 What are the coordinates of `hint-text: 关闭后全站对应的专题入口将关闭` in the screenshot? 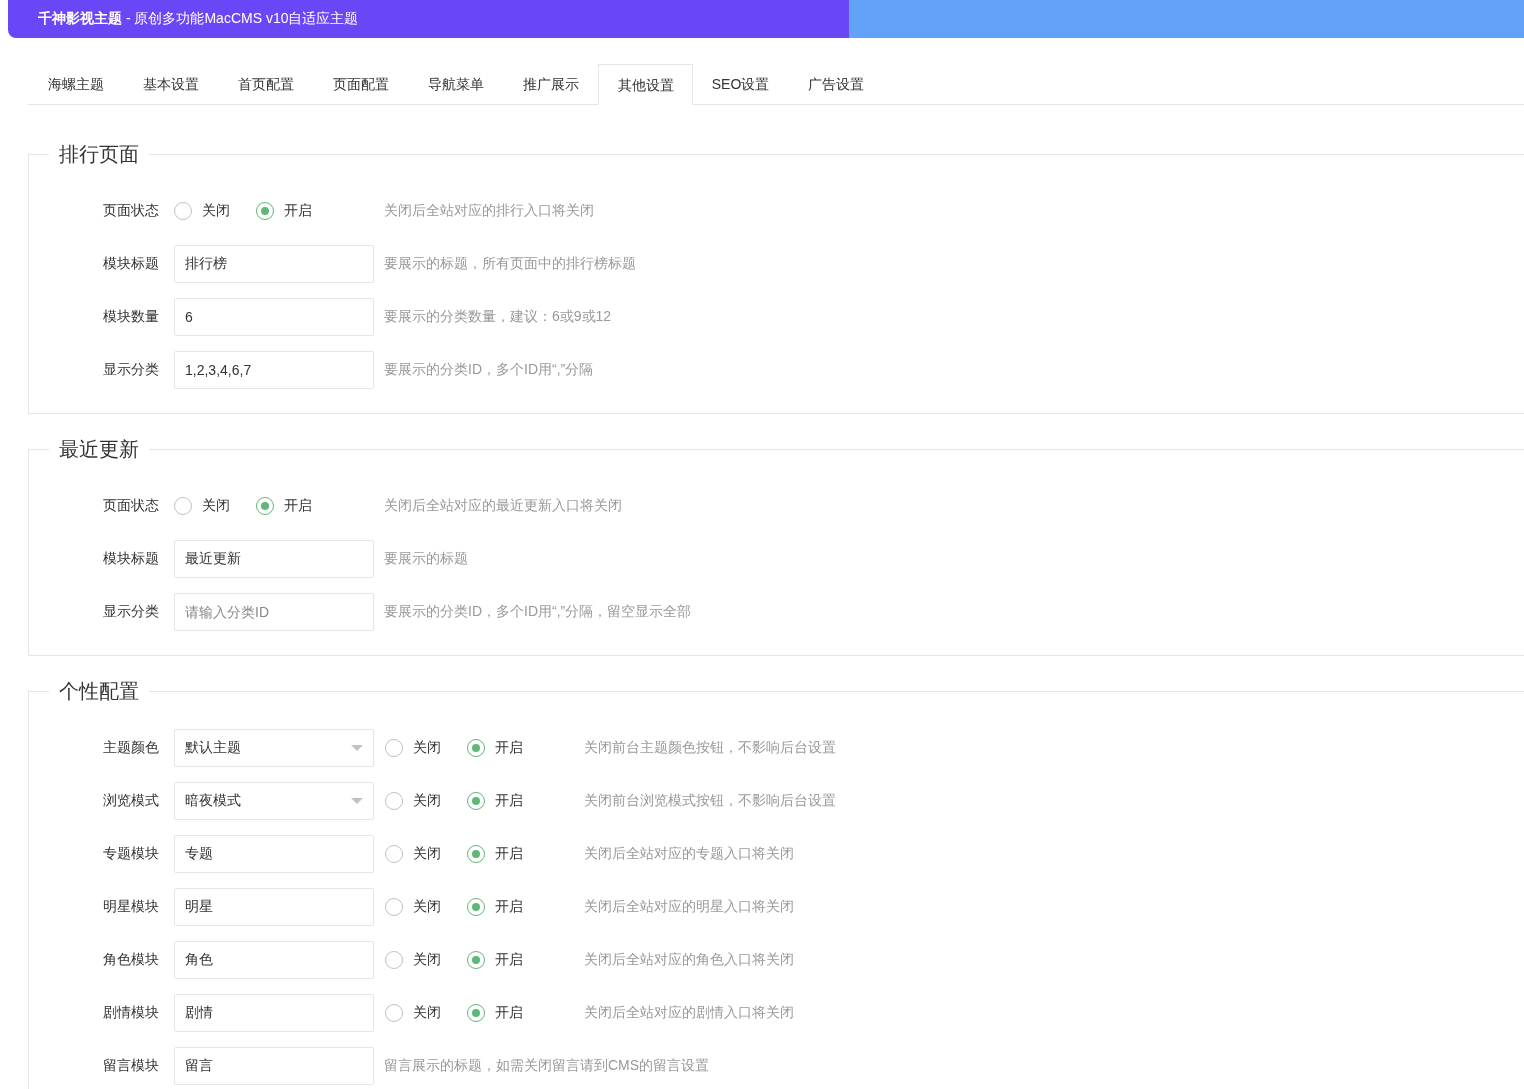 It's located at (689, 854).